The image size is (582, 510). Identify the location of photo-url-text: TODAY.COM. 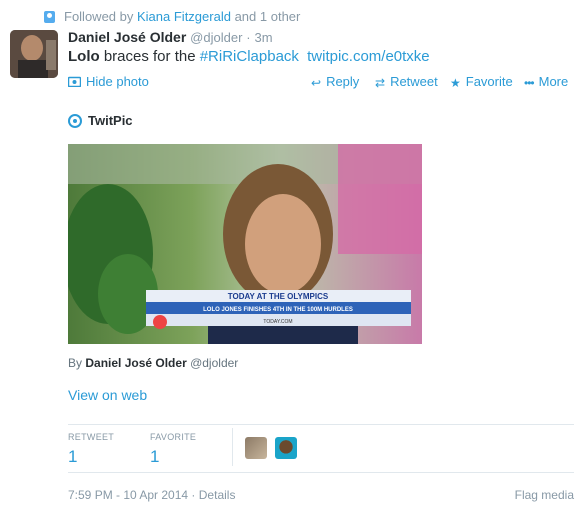
(277, 322).